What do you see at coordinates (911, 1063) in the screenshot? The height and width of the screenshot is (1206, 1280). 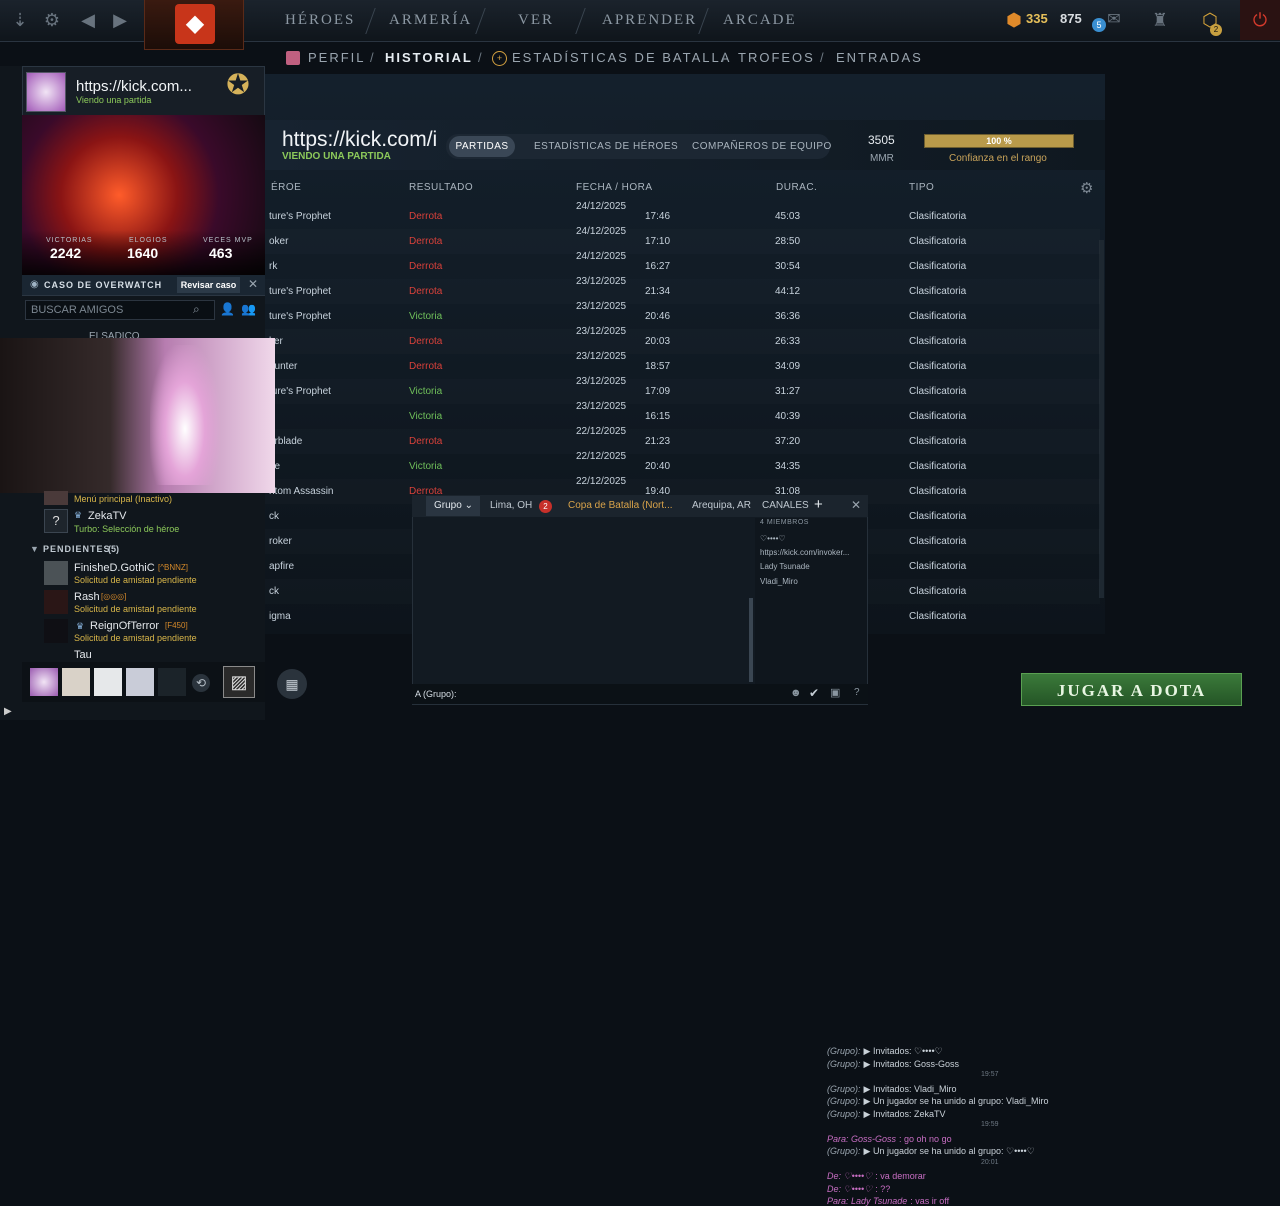 I see `chat-text: ▶ Invitados: Goss-Goss` at bounding box center [911, 1063].